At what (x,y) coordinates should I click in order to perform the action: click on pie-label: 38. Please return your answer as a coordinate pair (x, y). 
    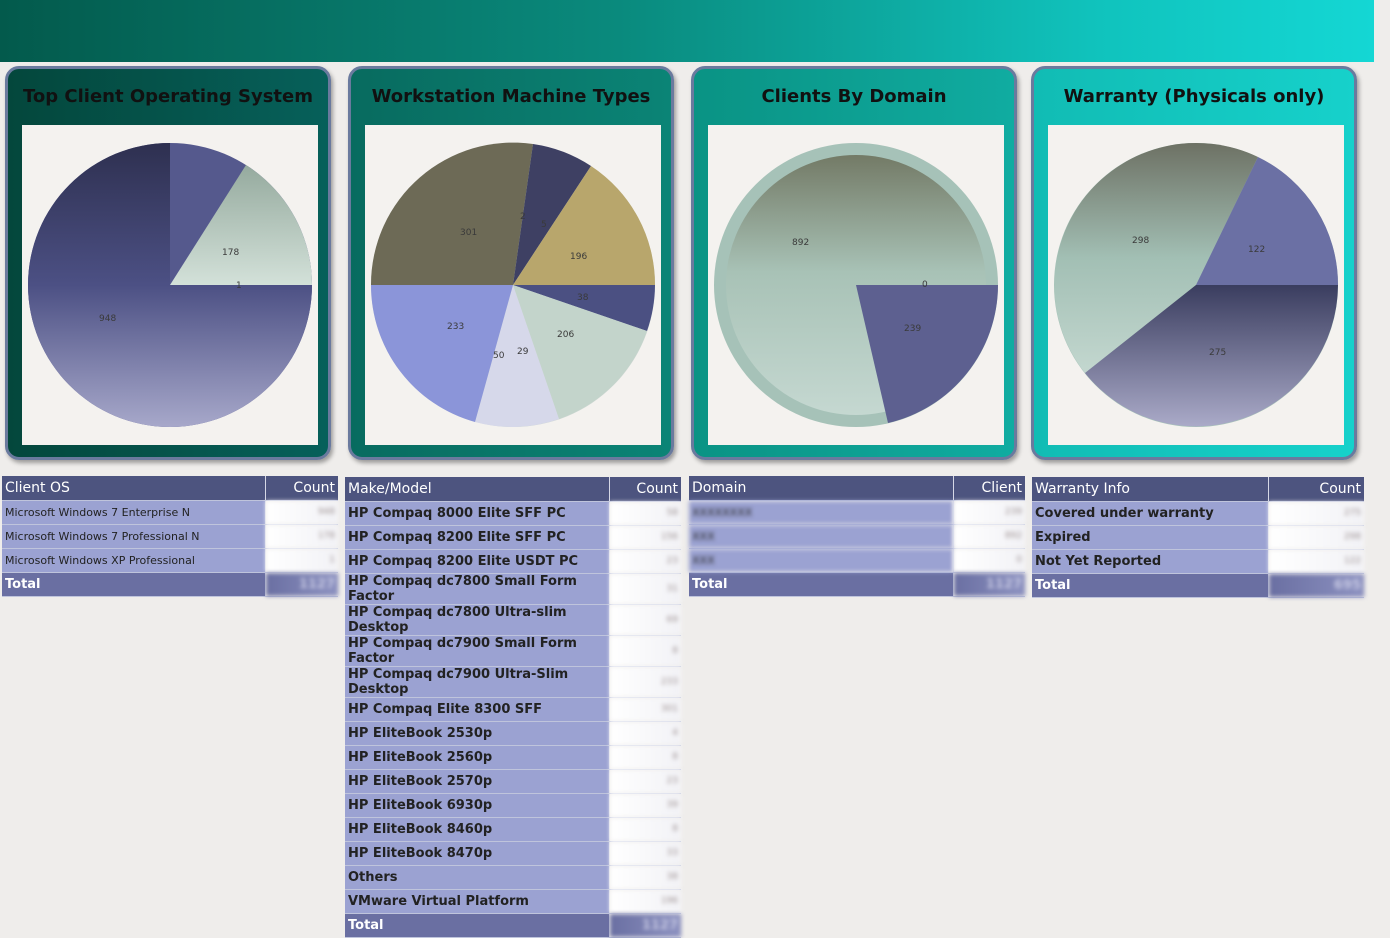
    Looking at the image, I should click on (583, 298).